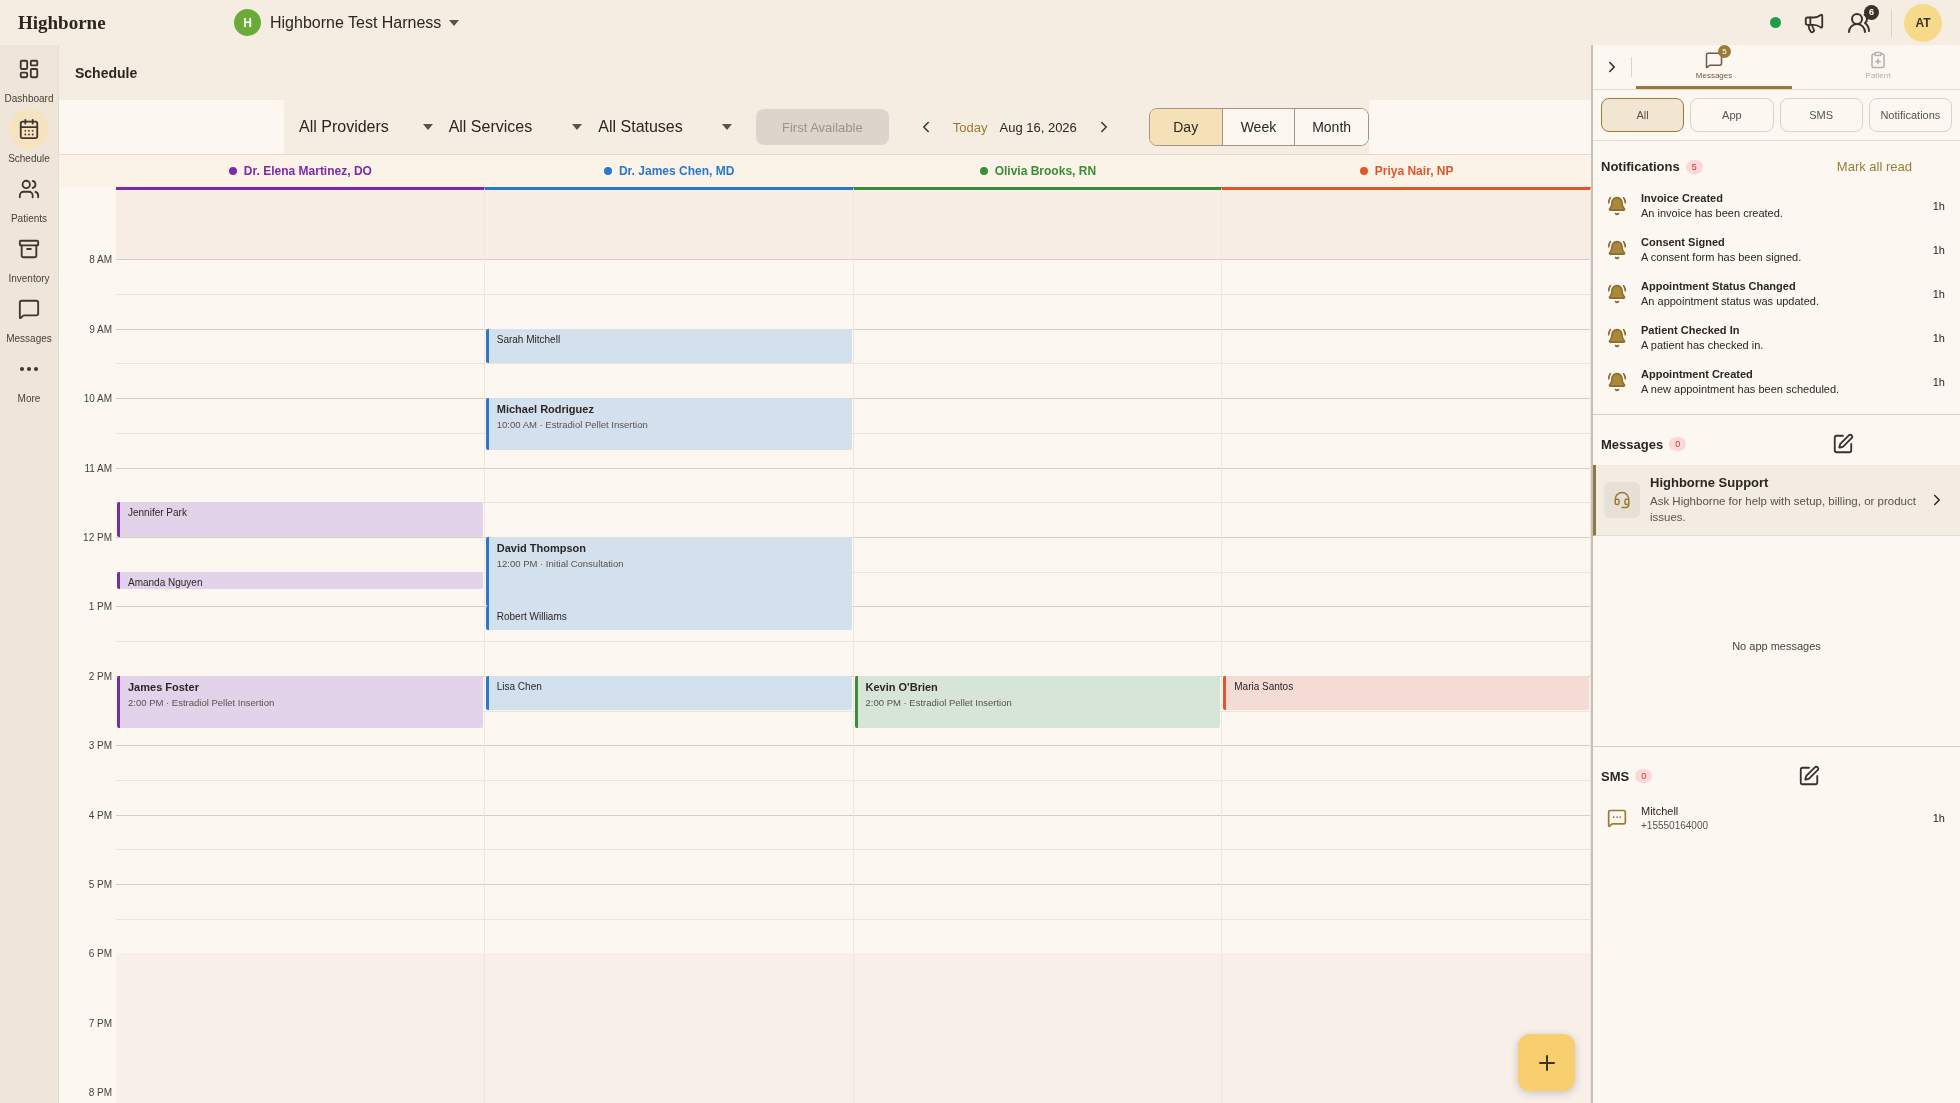  What do you see at coordinates (668, 618) in the screenshot?
I see `appointment-card: Robert Williams` at bounding box center [668, 618].